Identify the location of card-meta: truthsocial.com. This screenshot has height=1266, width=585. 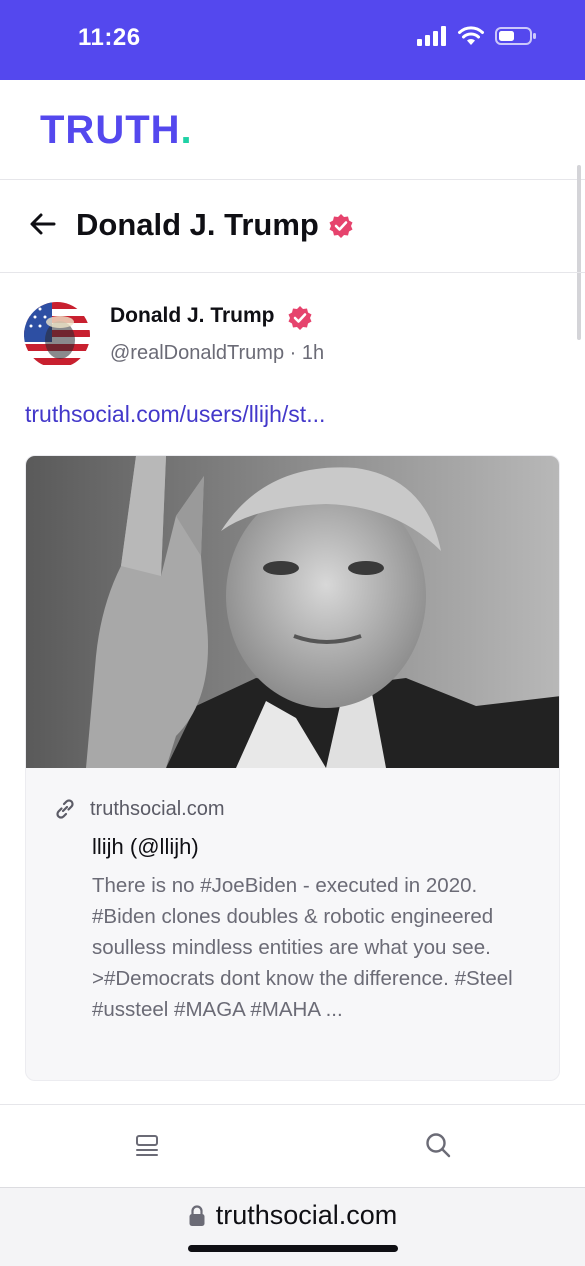
(138, 809).